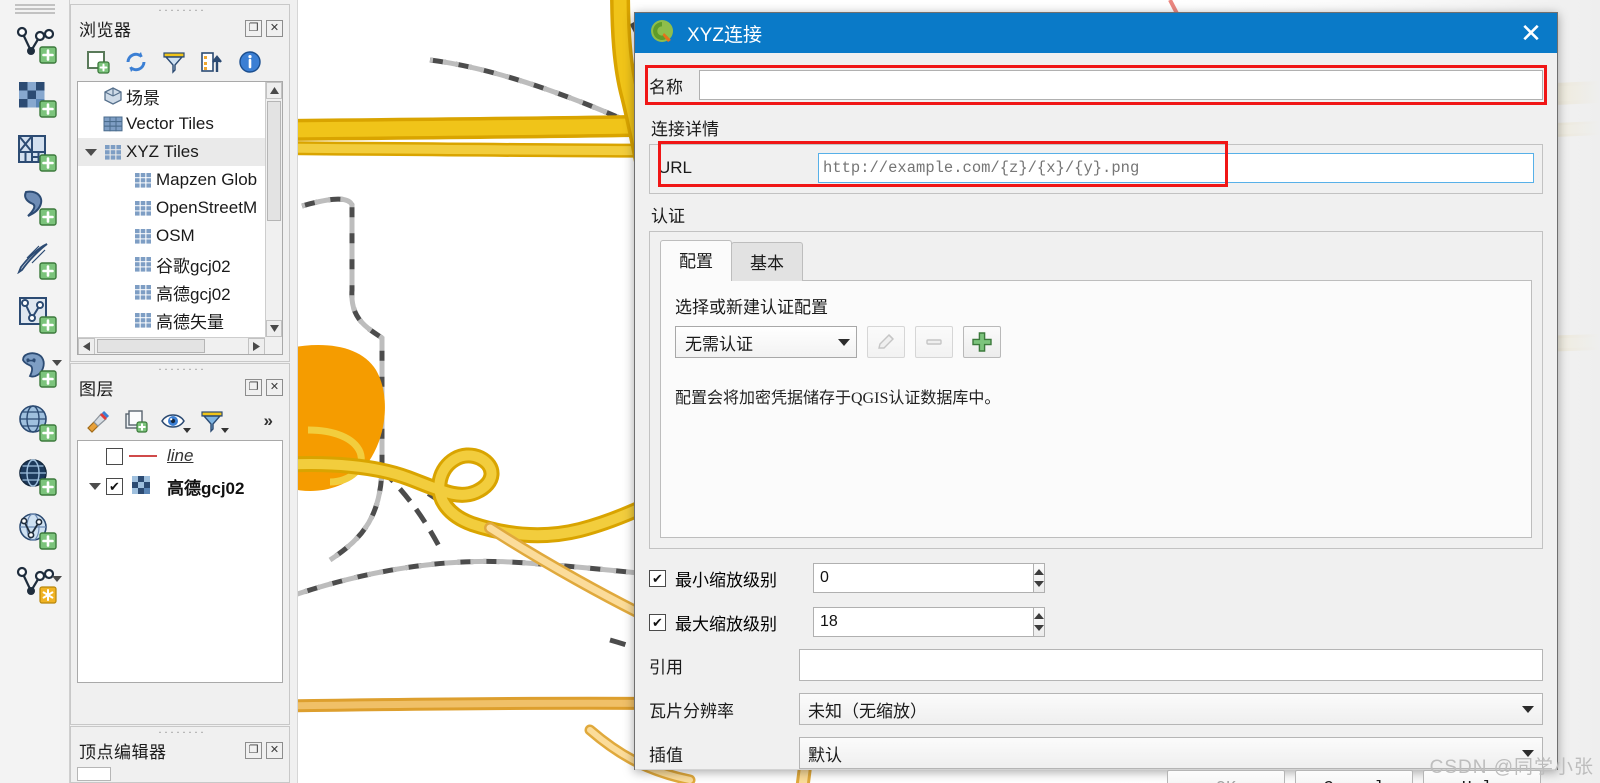  What do you see at coordinates (35, 420) in the screenshot?
I see `add-wms-layer-icon` at bounding box center [35, 420].